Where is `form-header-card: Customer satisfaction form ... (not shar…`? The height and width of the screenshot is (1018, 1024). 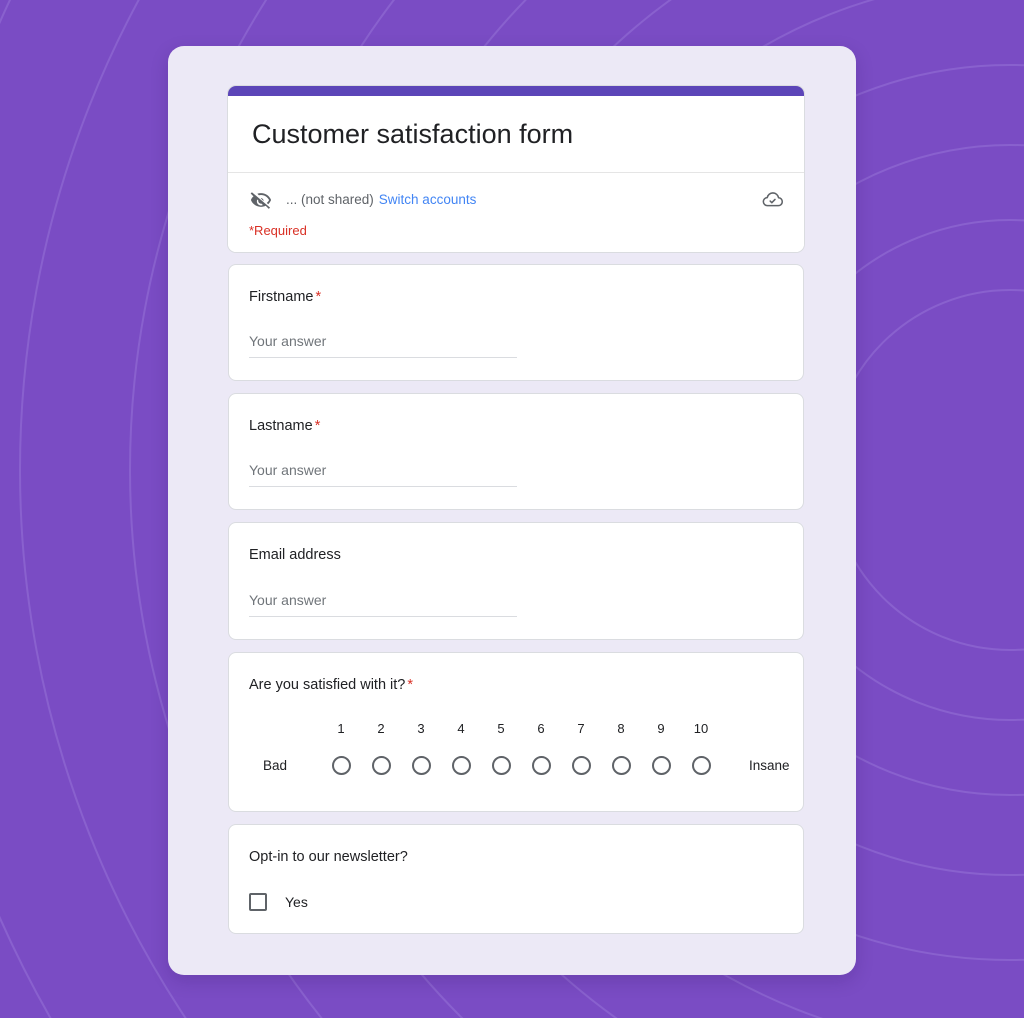 form-header-card: Customer satisfaction form ... (not shar… is located at coordinates (516, 169).